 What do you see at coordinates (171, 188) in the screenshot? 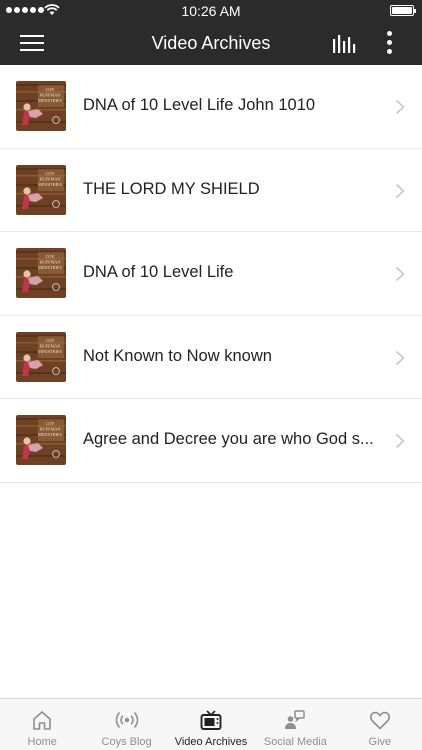
I see `video-title: THE LORD MY SHIELD` at bounding box center [171, 188].